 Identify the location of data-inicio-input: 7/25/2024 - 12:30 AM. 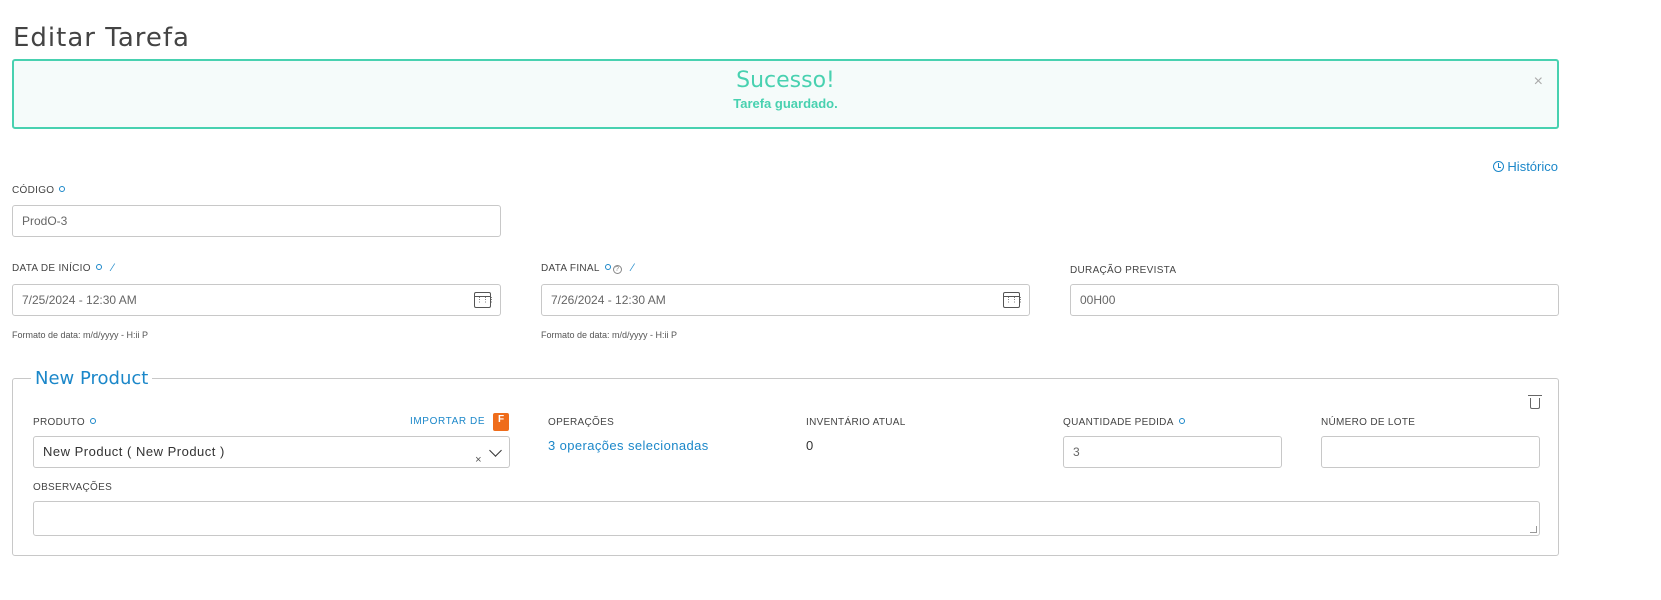
(256, 300).